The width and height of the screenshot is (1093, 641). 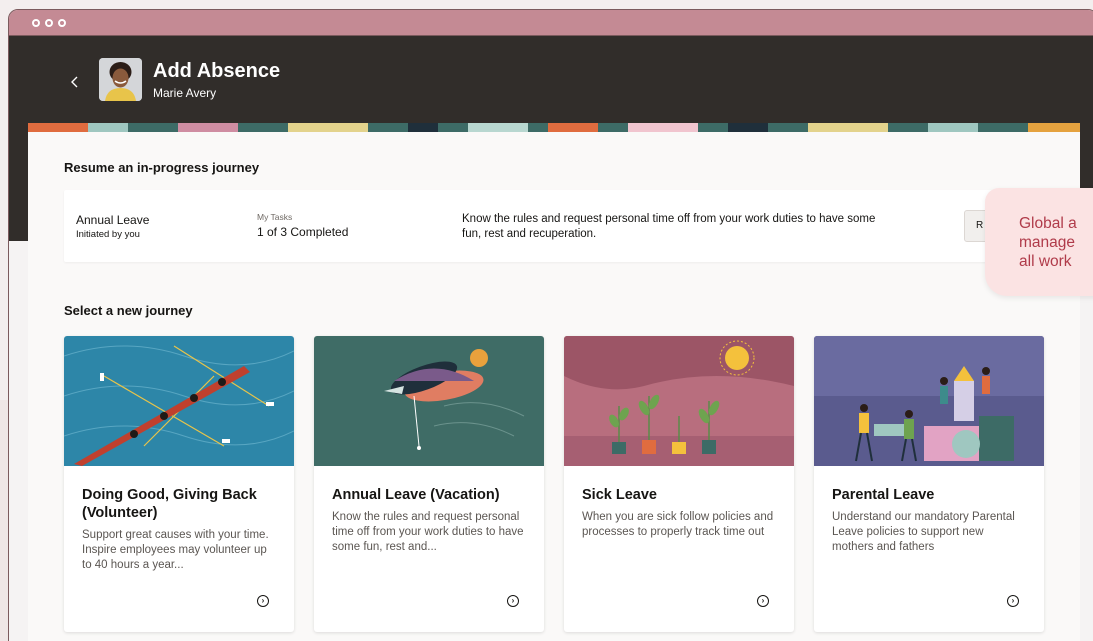 What do you see at coordinates (62, 22) in the screenshot?
I see `window-maximize-dot` at bounding box center [62, 22].